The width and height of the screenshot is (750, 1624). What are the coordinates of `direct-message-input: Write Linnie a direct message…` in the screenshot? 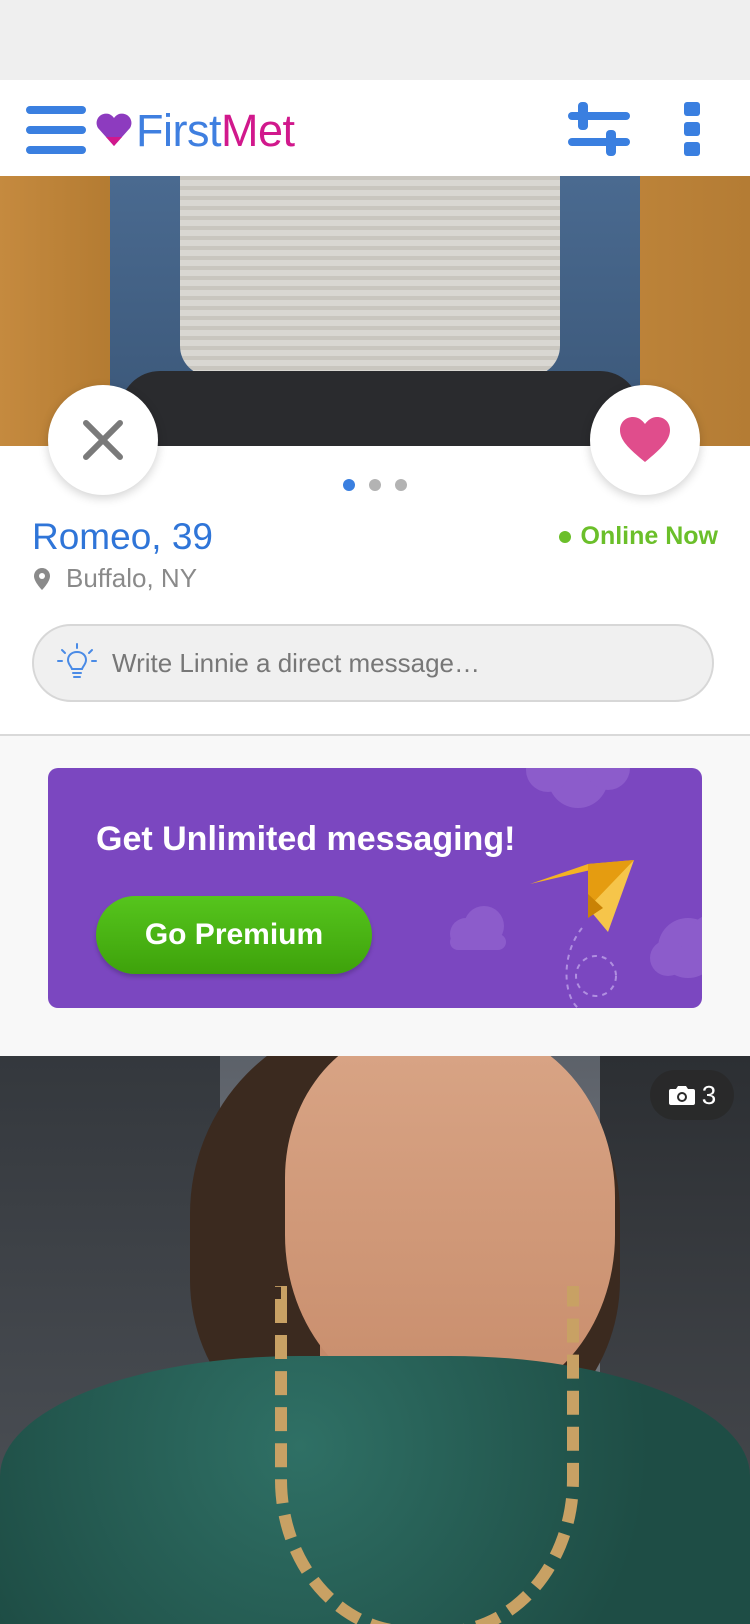 It's located at (373, 663).